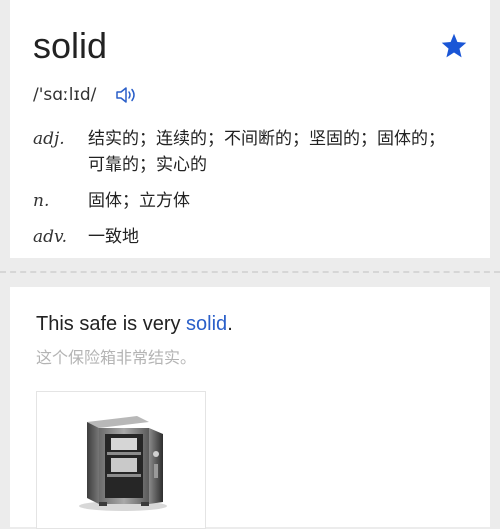 Image resolution: width=500 pixels, height=529 pixels. What do you see at coordinates (65, 95) in the screenshot?
I see `phonetic-text: /'sɑːlɪd/` at bounding box center [65, 95].